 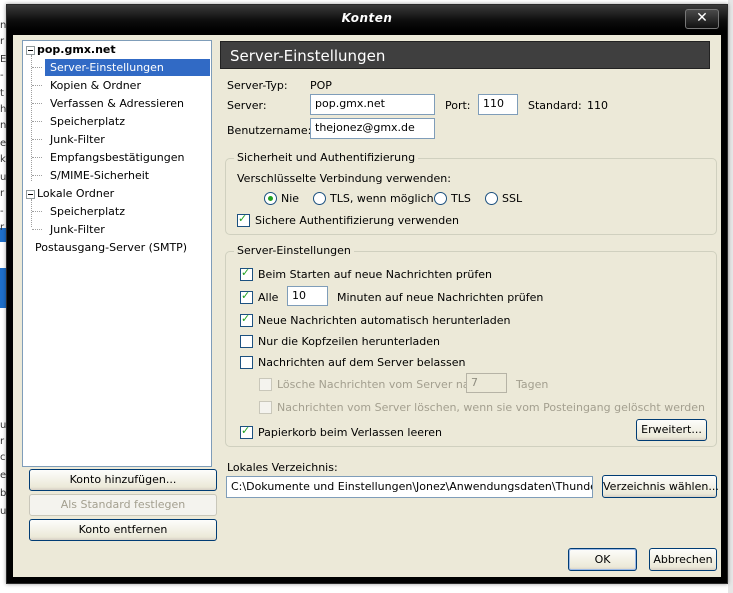 I want to click on check-every-suffix: Minuten auf neue Nachrichten prüfen, so click(x=440, y=297).